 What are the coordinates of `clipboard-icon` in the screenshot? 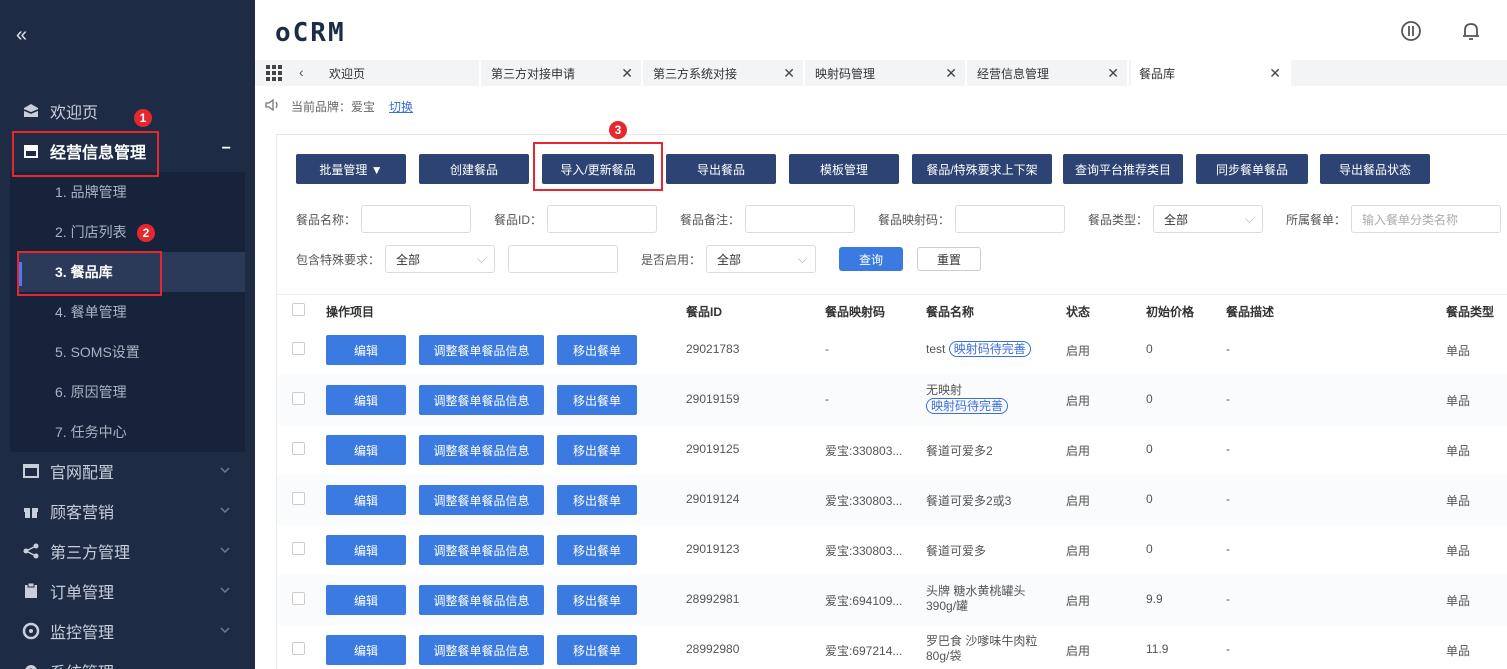 It's located at (31, 591).